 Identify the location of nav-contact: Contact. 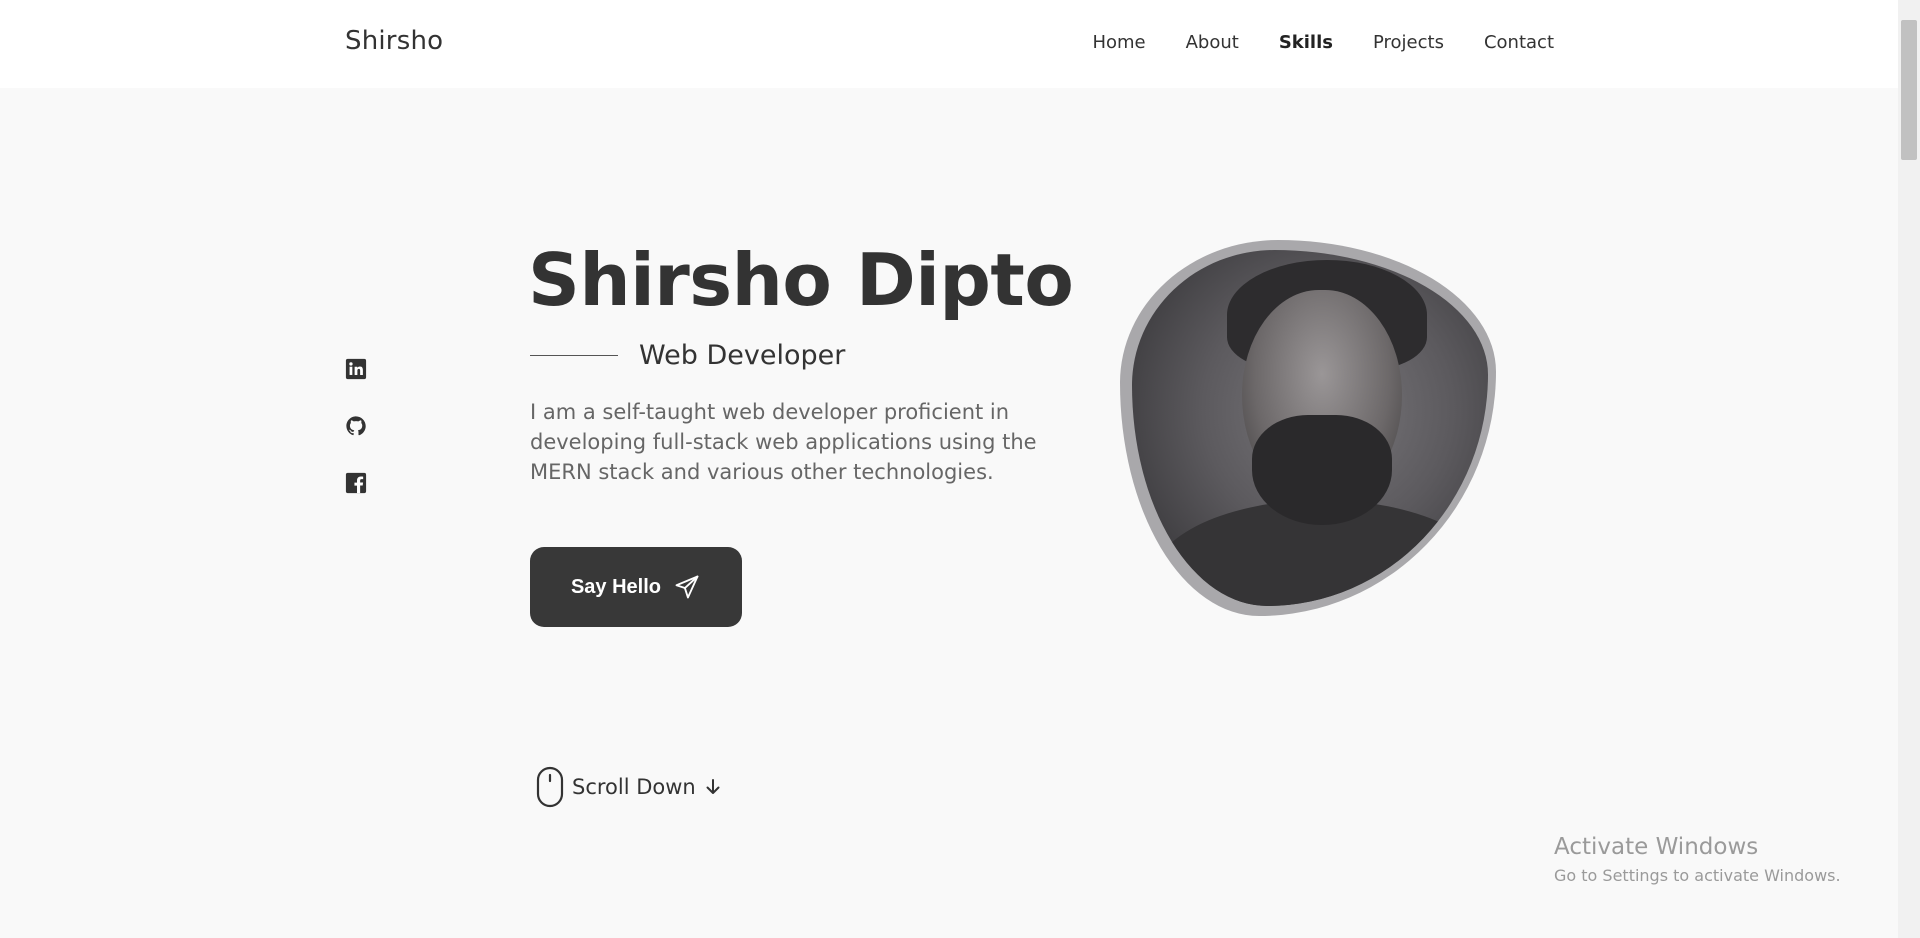
(1519, 42).